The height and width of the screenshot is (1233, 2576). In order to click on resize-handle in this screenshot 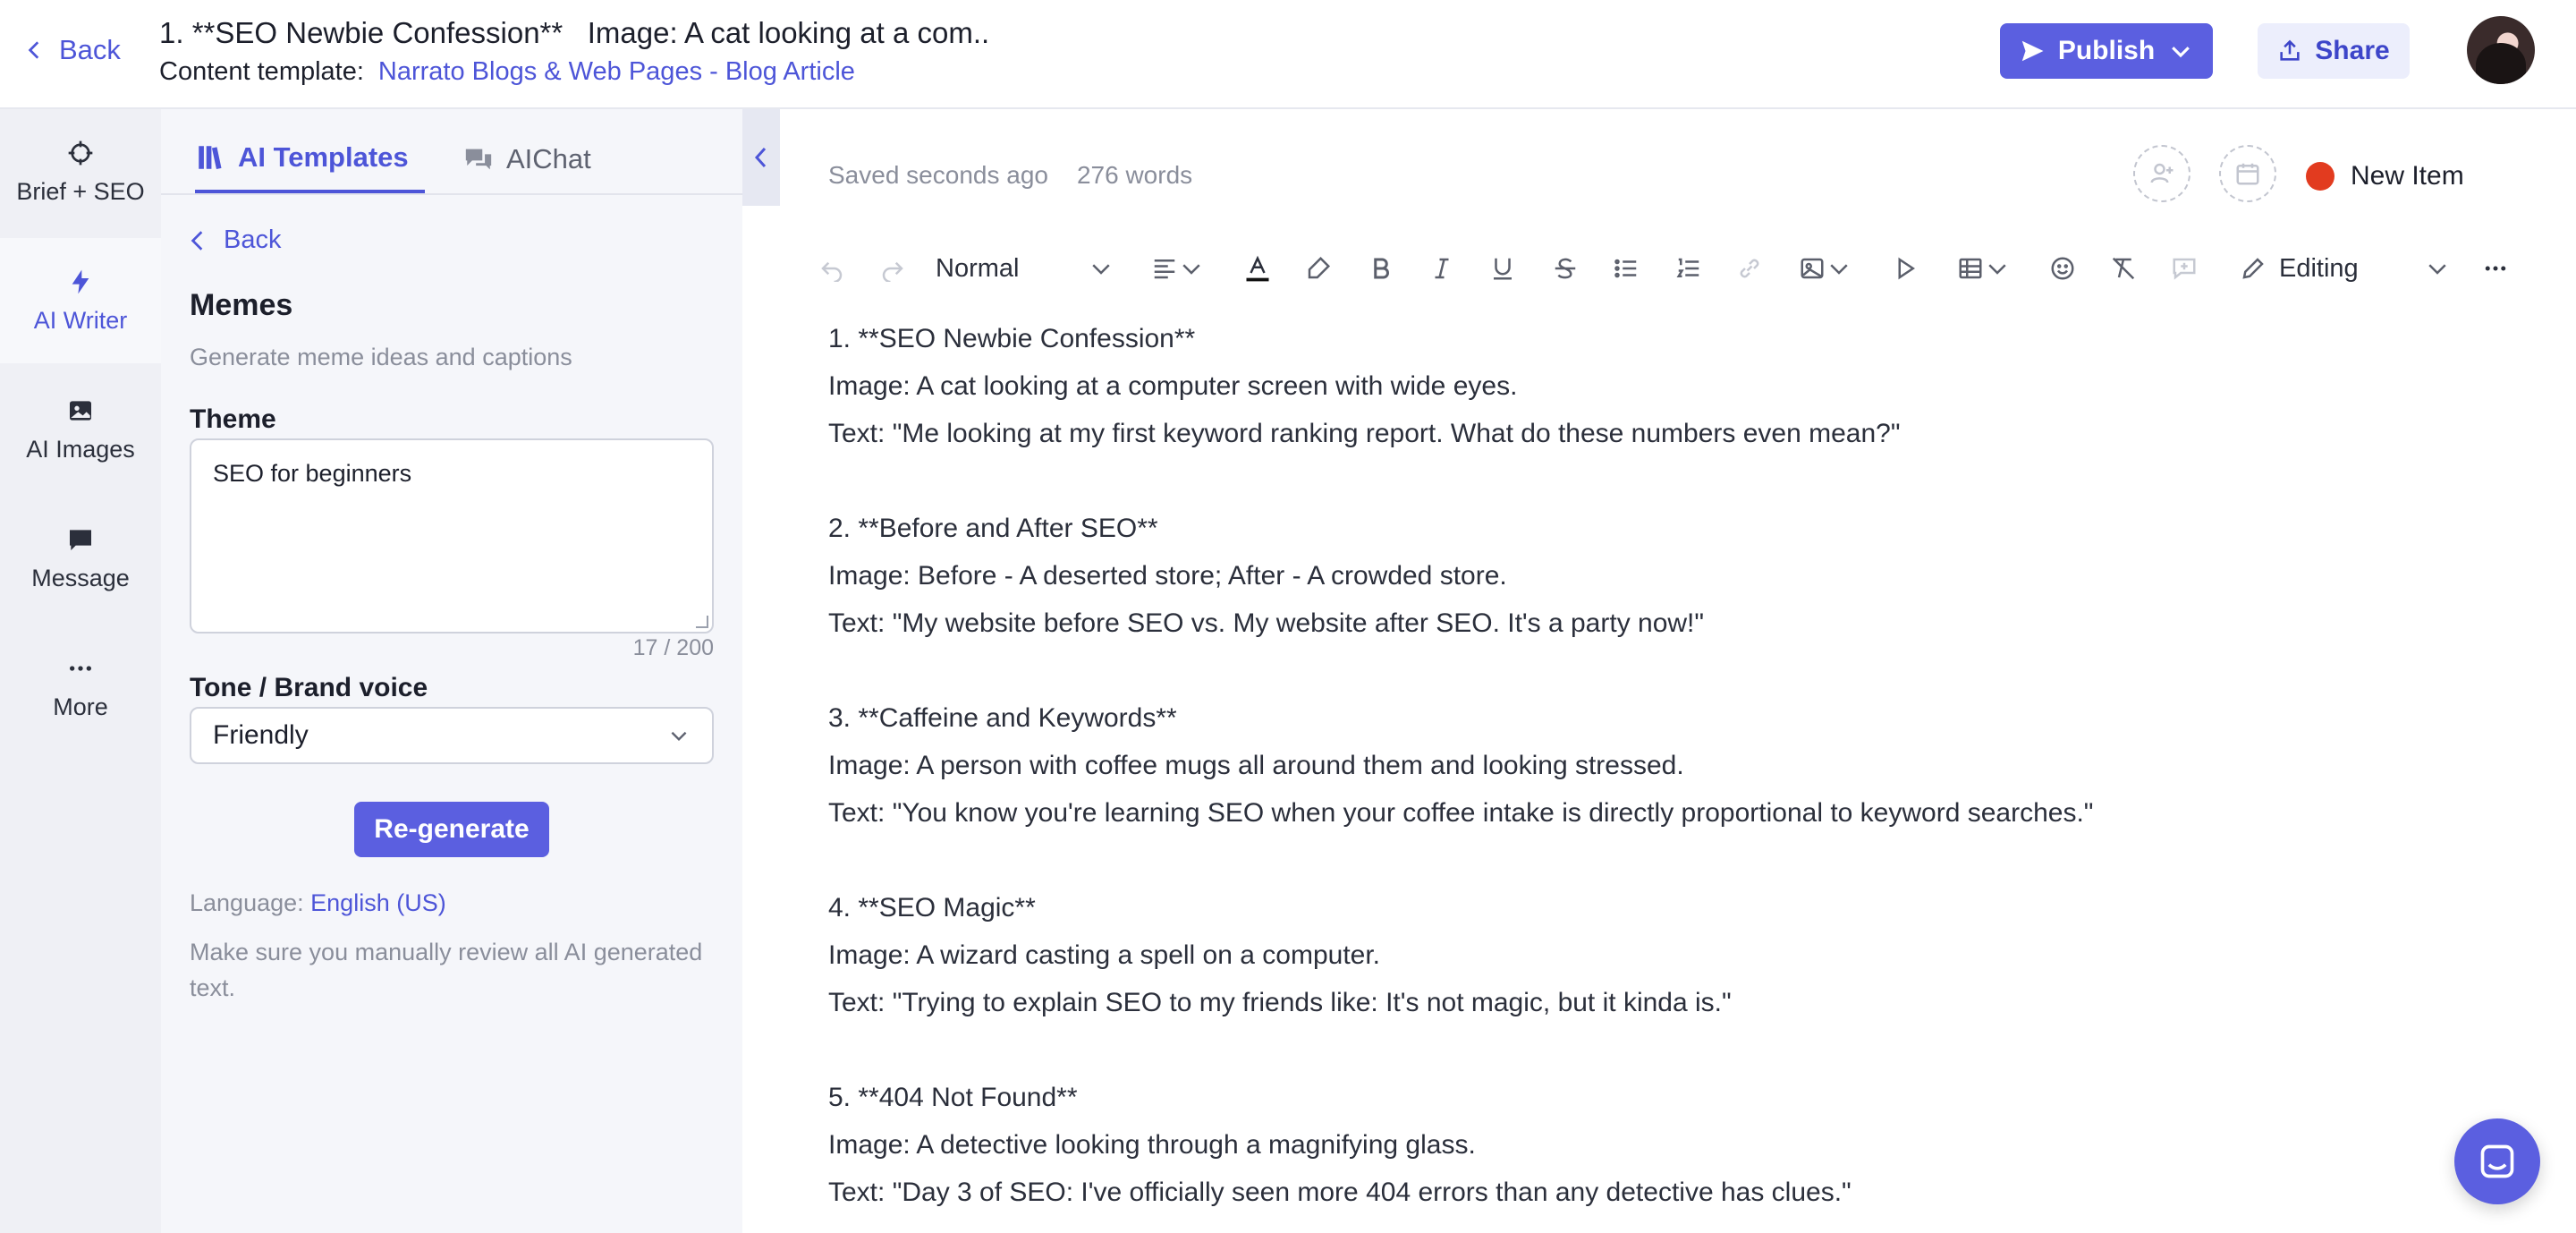, I will do `click(702, 622)`.